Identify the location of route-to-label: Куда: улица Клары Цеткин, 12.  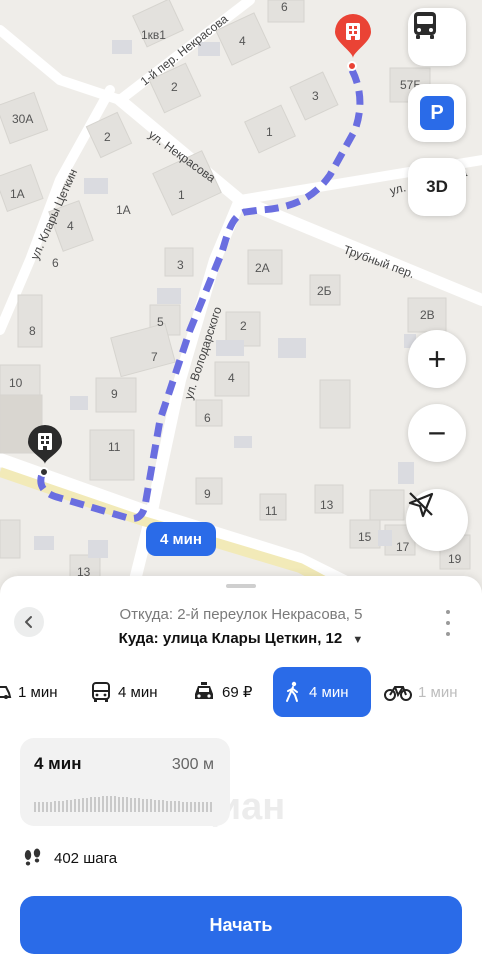
(230, 638).